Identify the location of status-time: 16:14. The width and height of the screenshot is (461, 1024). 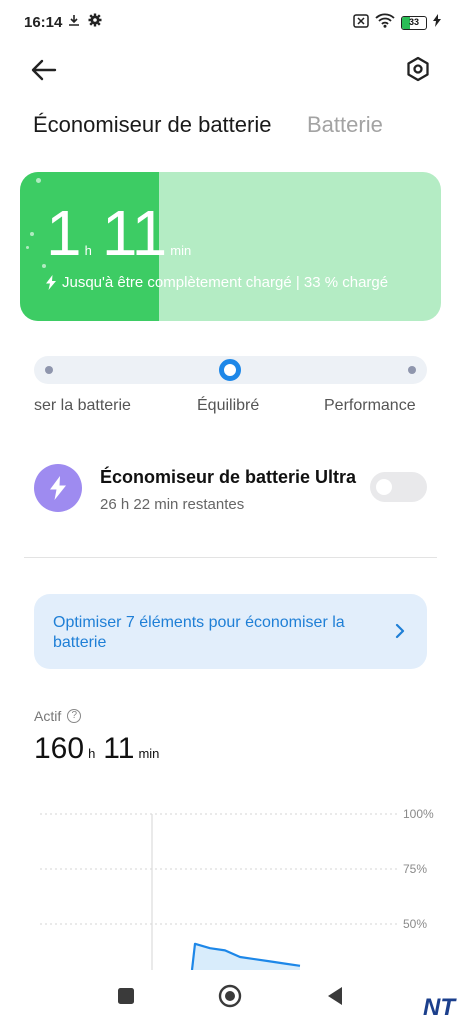
(43, 22).